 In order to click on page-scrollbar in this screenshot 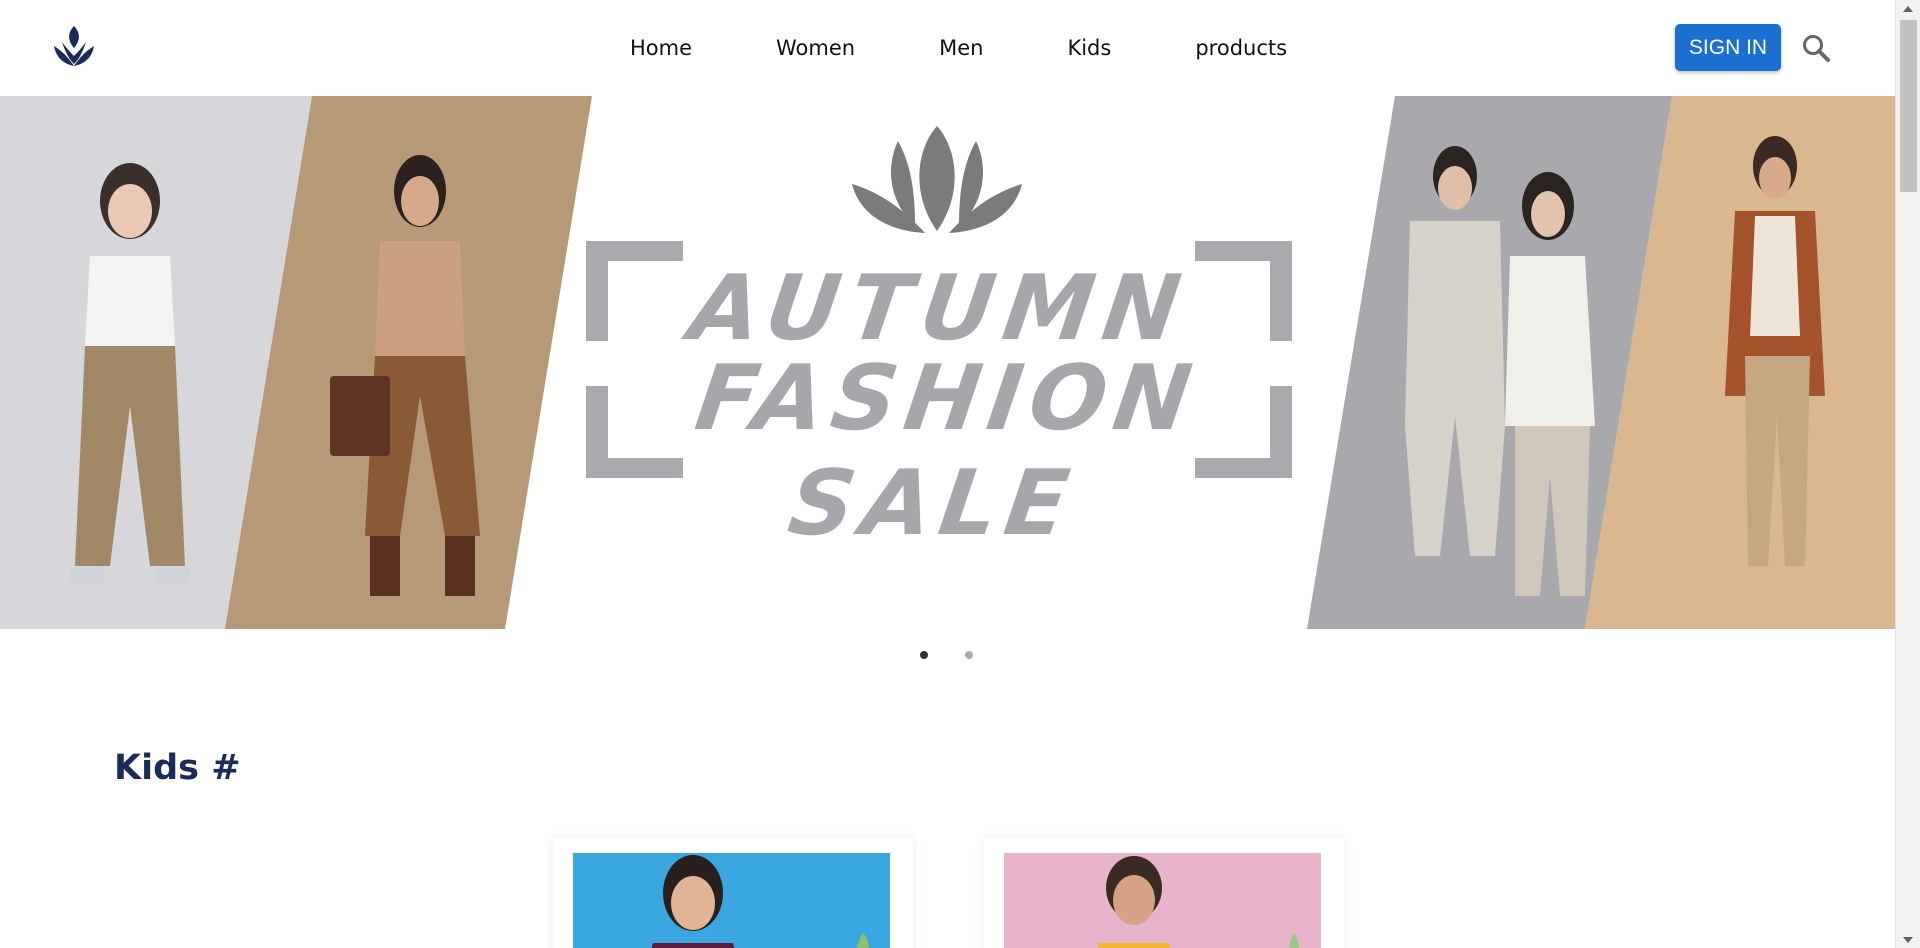, I will do `click(1907, 474)`.